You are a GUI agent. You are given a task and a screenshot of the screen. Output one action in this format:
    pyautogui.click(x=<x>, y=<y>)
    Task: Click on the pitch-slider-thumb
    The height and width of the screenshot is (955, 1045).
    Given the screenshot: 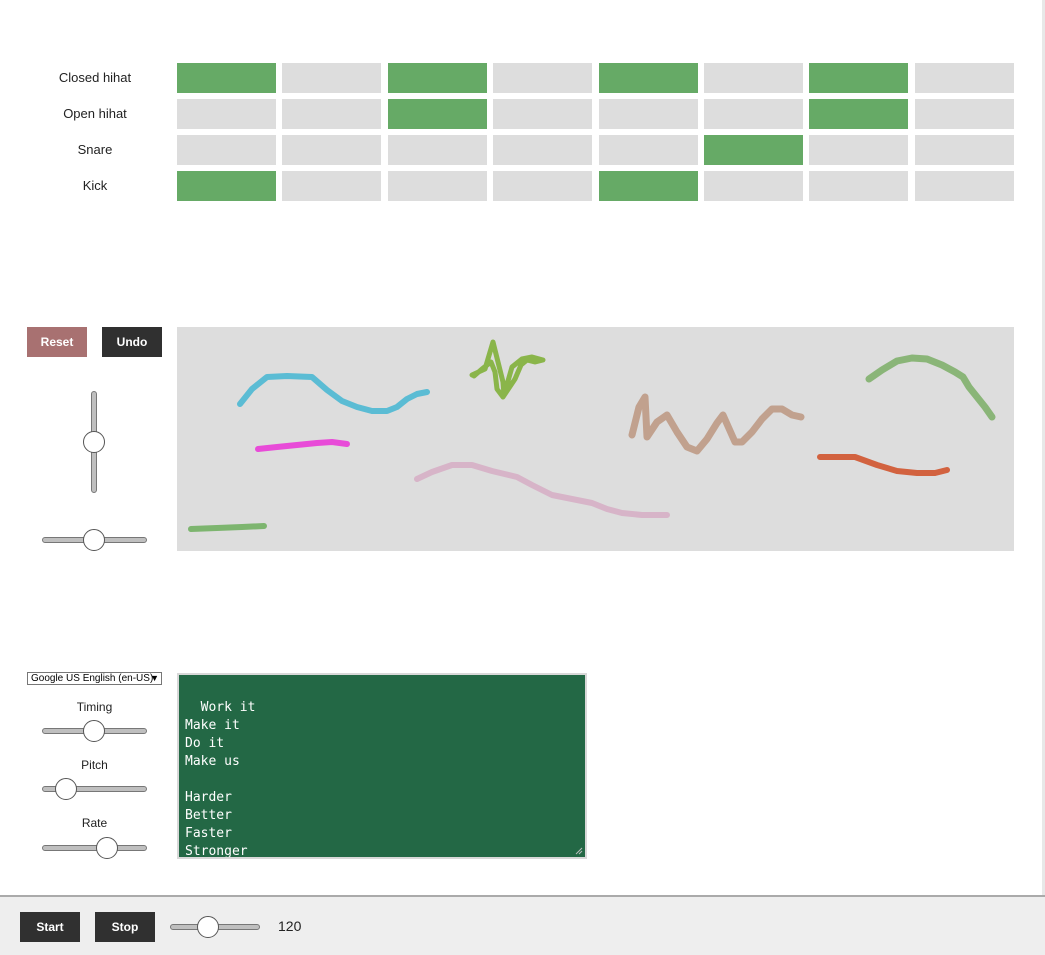 What is the action you would take?
    pyautogui.click(x=66, y=789)
    